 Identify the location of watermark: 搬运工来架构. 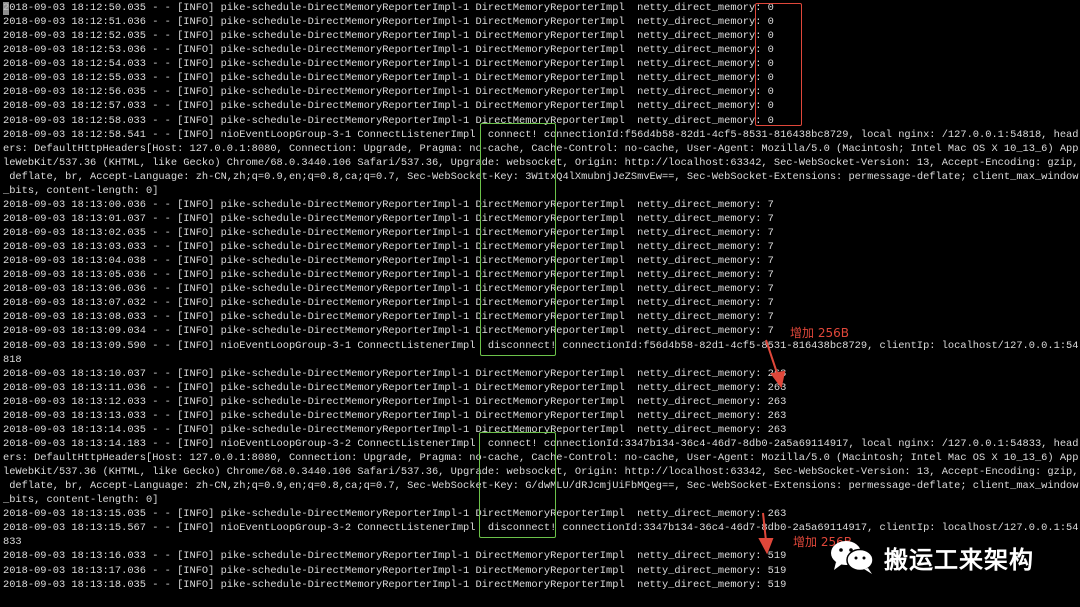
(931, 557).